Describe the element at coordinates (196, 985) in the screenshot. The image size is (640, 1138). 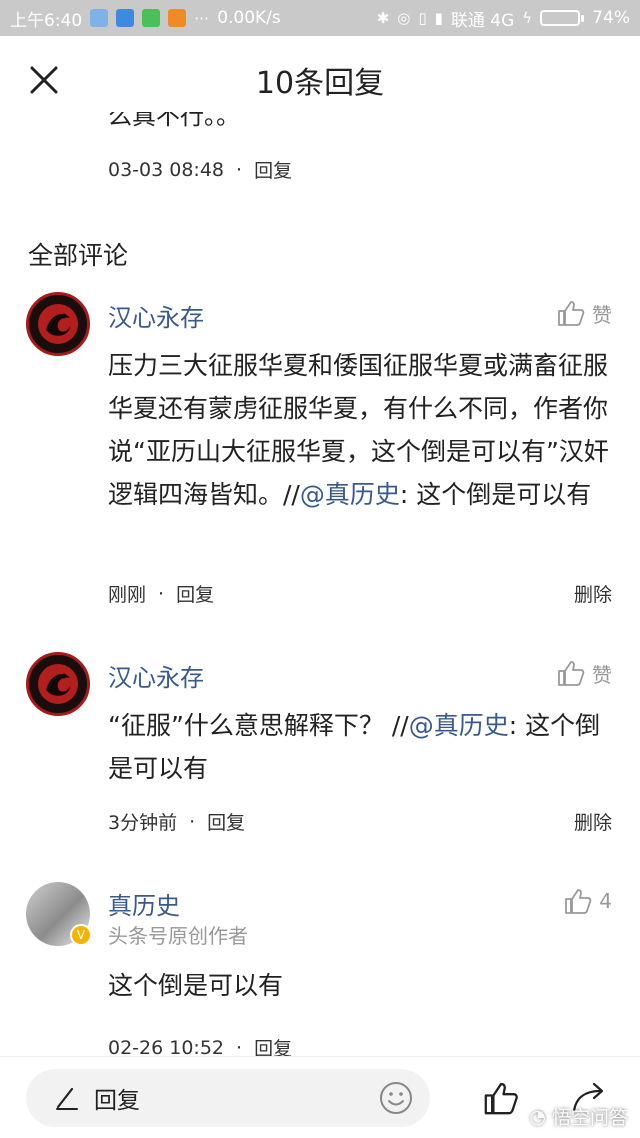
I see `comment-body: 这个倒是可以有` at that location.